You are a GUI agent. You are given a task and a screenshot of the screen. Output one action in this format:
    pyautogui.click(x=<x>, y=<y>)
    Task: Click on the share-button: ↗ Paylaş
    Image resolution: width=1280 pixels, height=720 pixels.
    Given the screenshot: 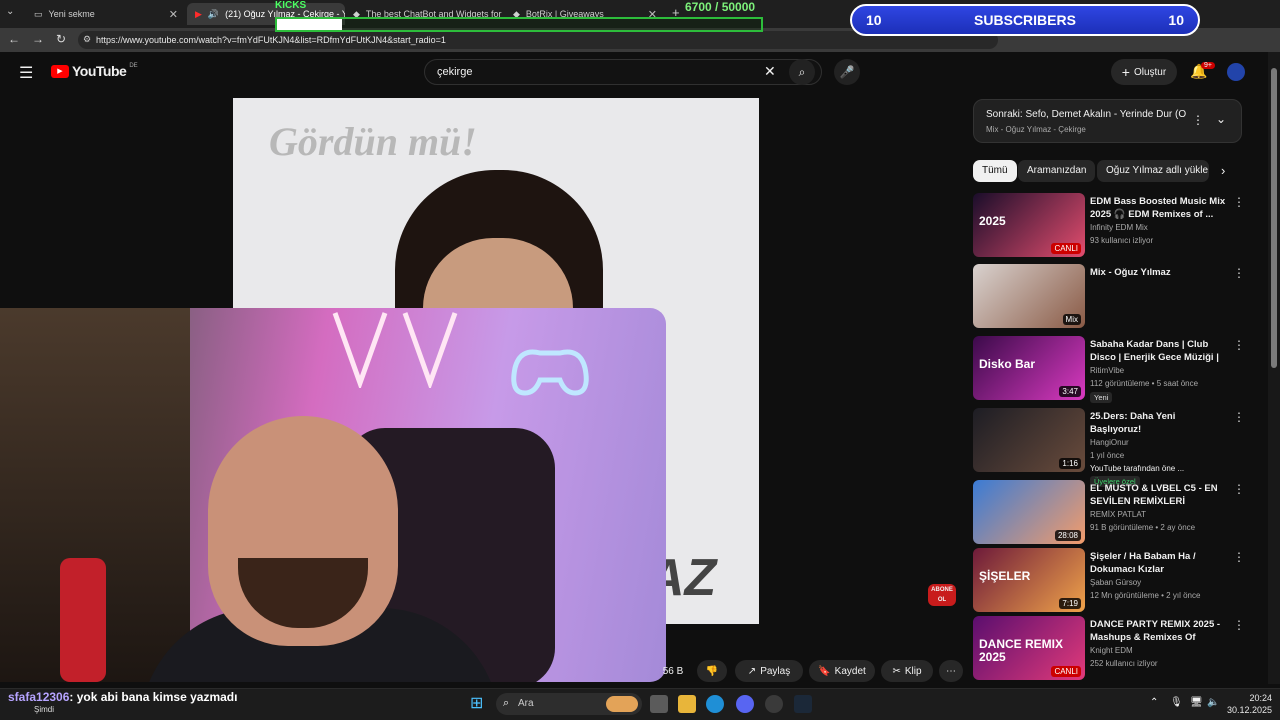 What is the action you would take?
    pyautogui.click(x=769, y=671)
    